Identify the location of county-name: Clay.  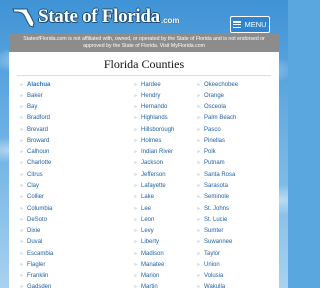
(33, 186).